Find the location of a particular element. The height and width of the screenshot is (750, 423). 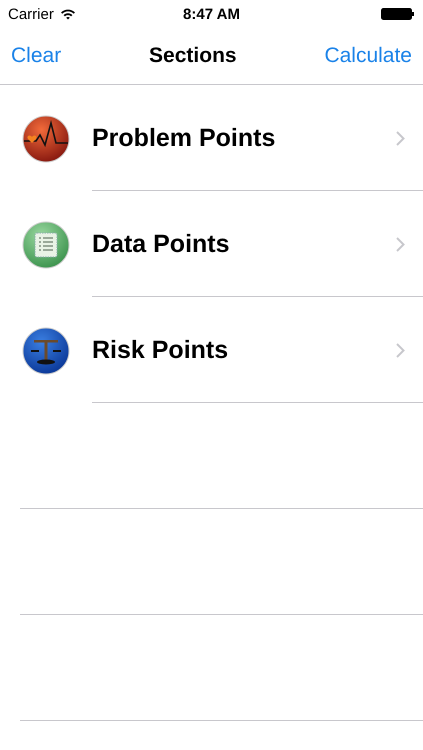

nav-title: Sections is located at coordinates (193, 56).